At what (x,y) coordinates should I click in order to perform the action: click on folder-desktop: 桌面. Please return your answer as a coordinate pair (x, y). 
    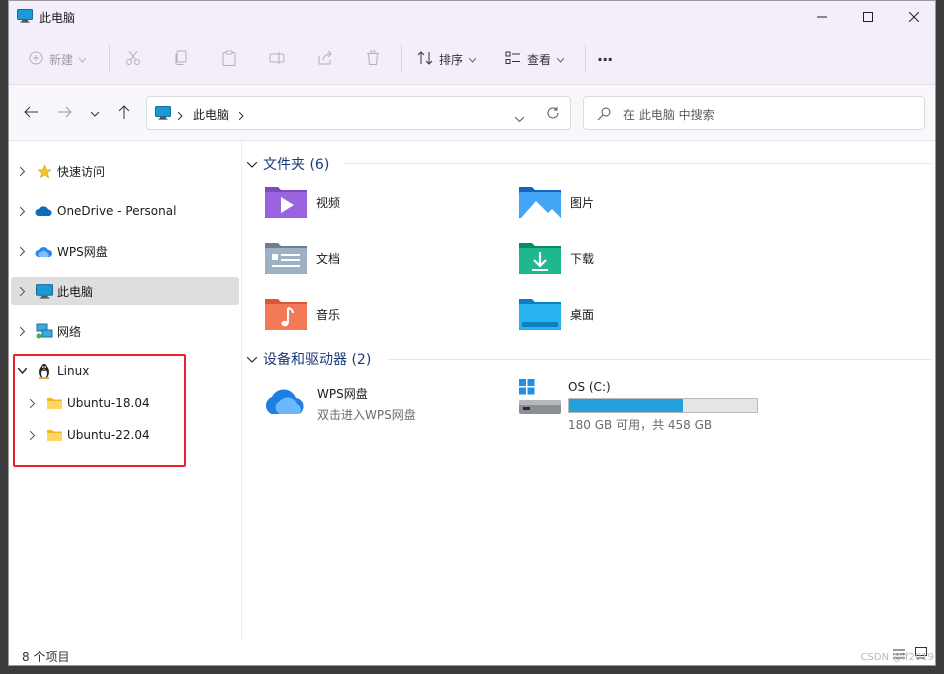
    Looking at the image, I should click on (556, 314).